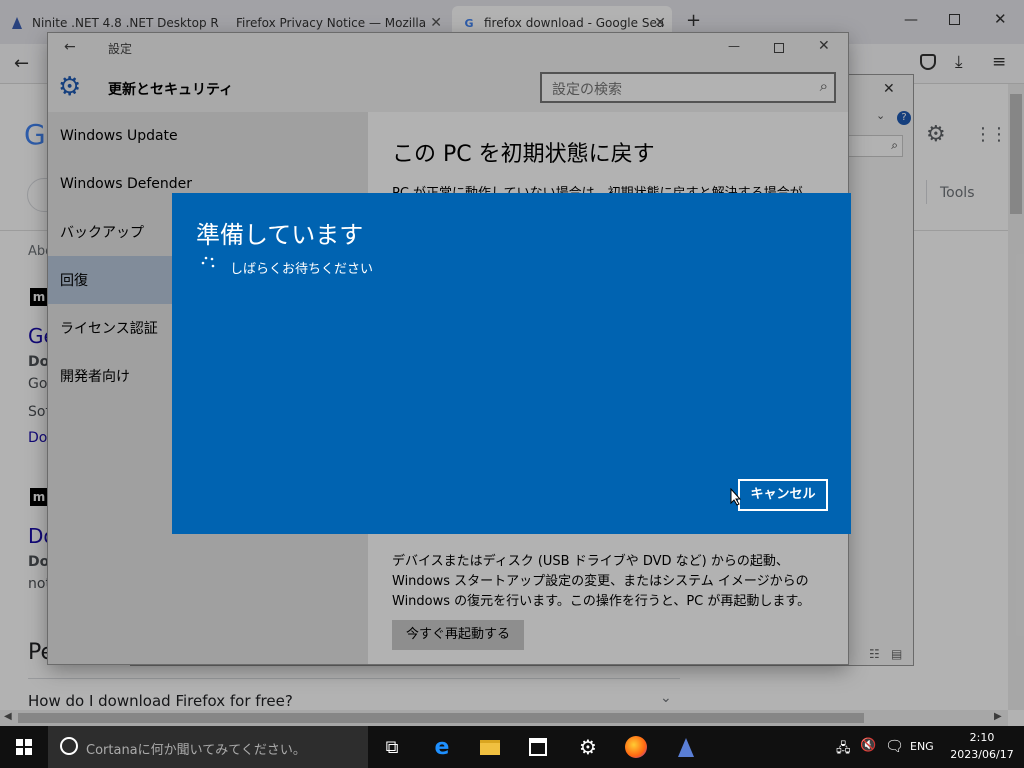 This screenshot has width=1024, height=768. I want to click on task-view-icon: ⧉, so click(392, 747).